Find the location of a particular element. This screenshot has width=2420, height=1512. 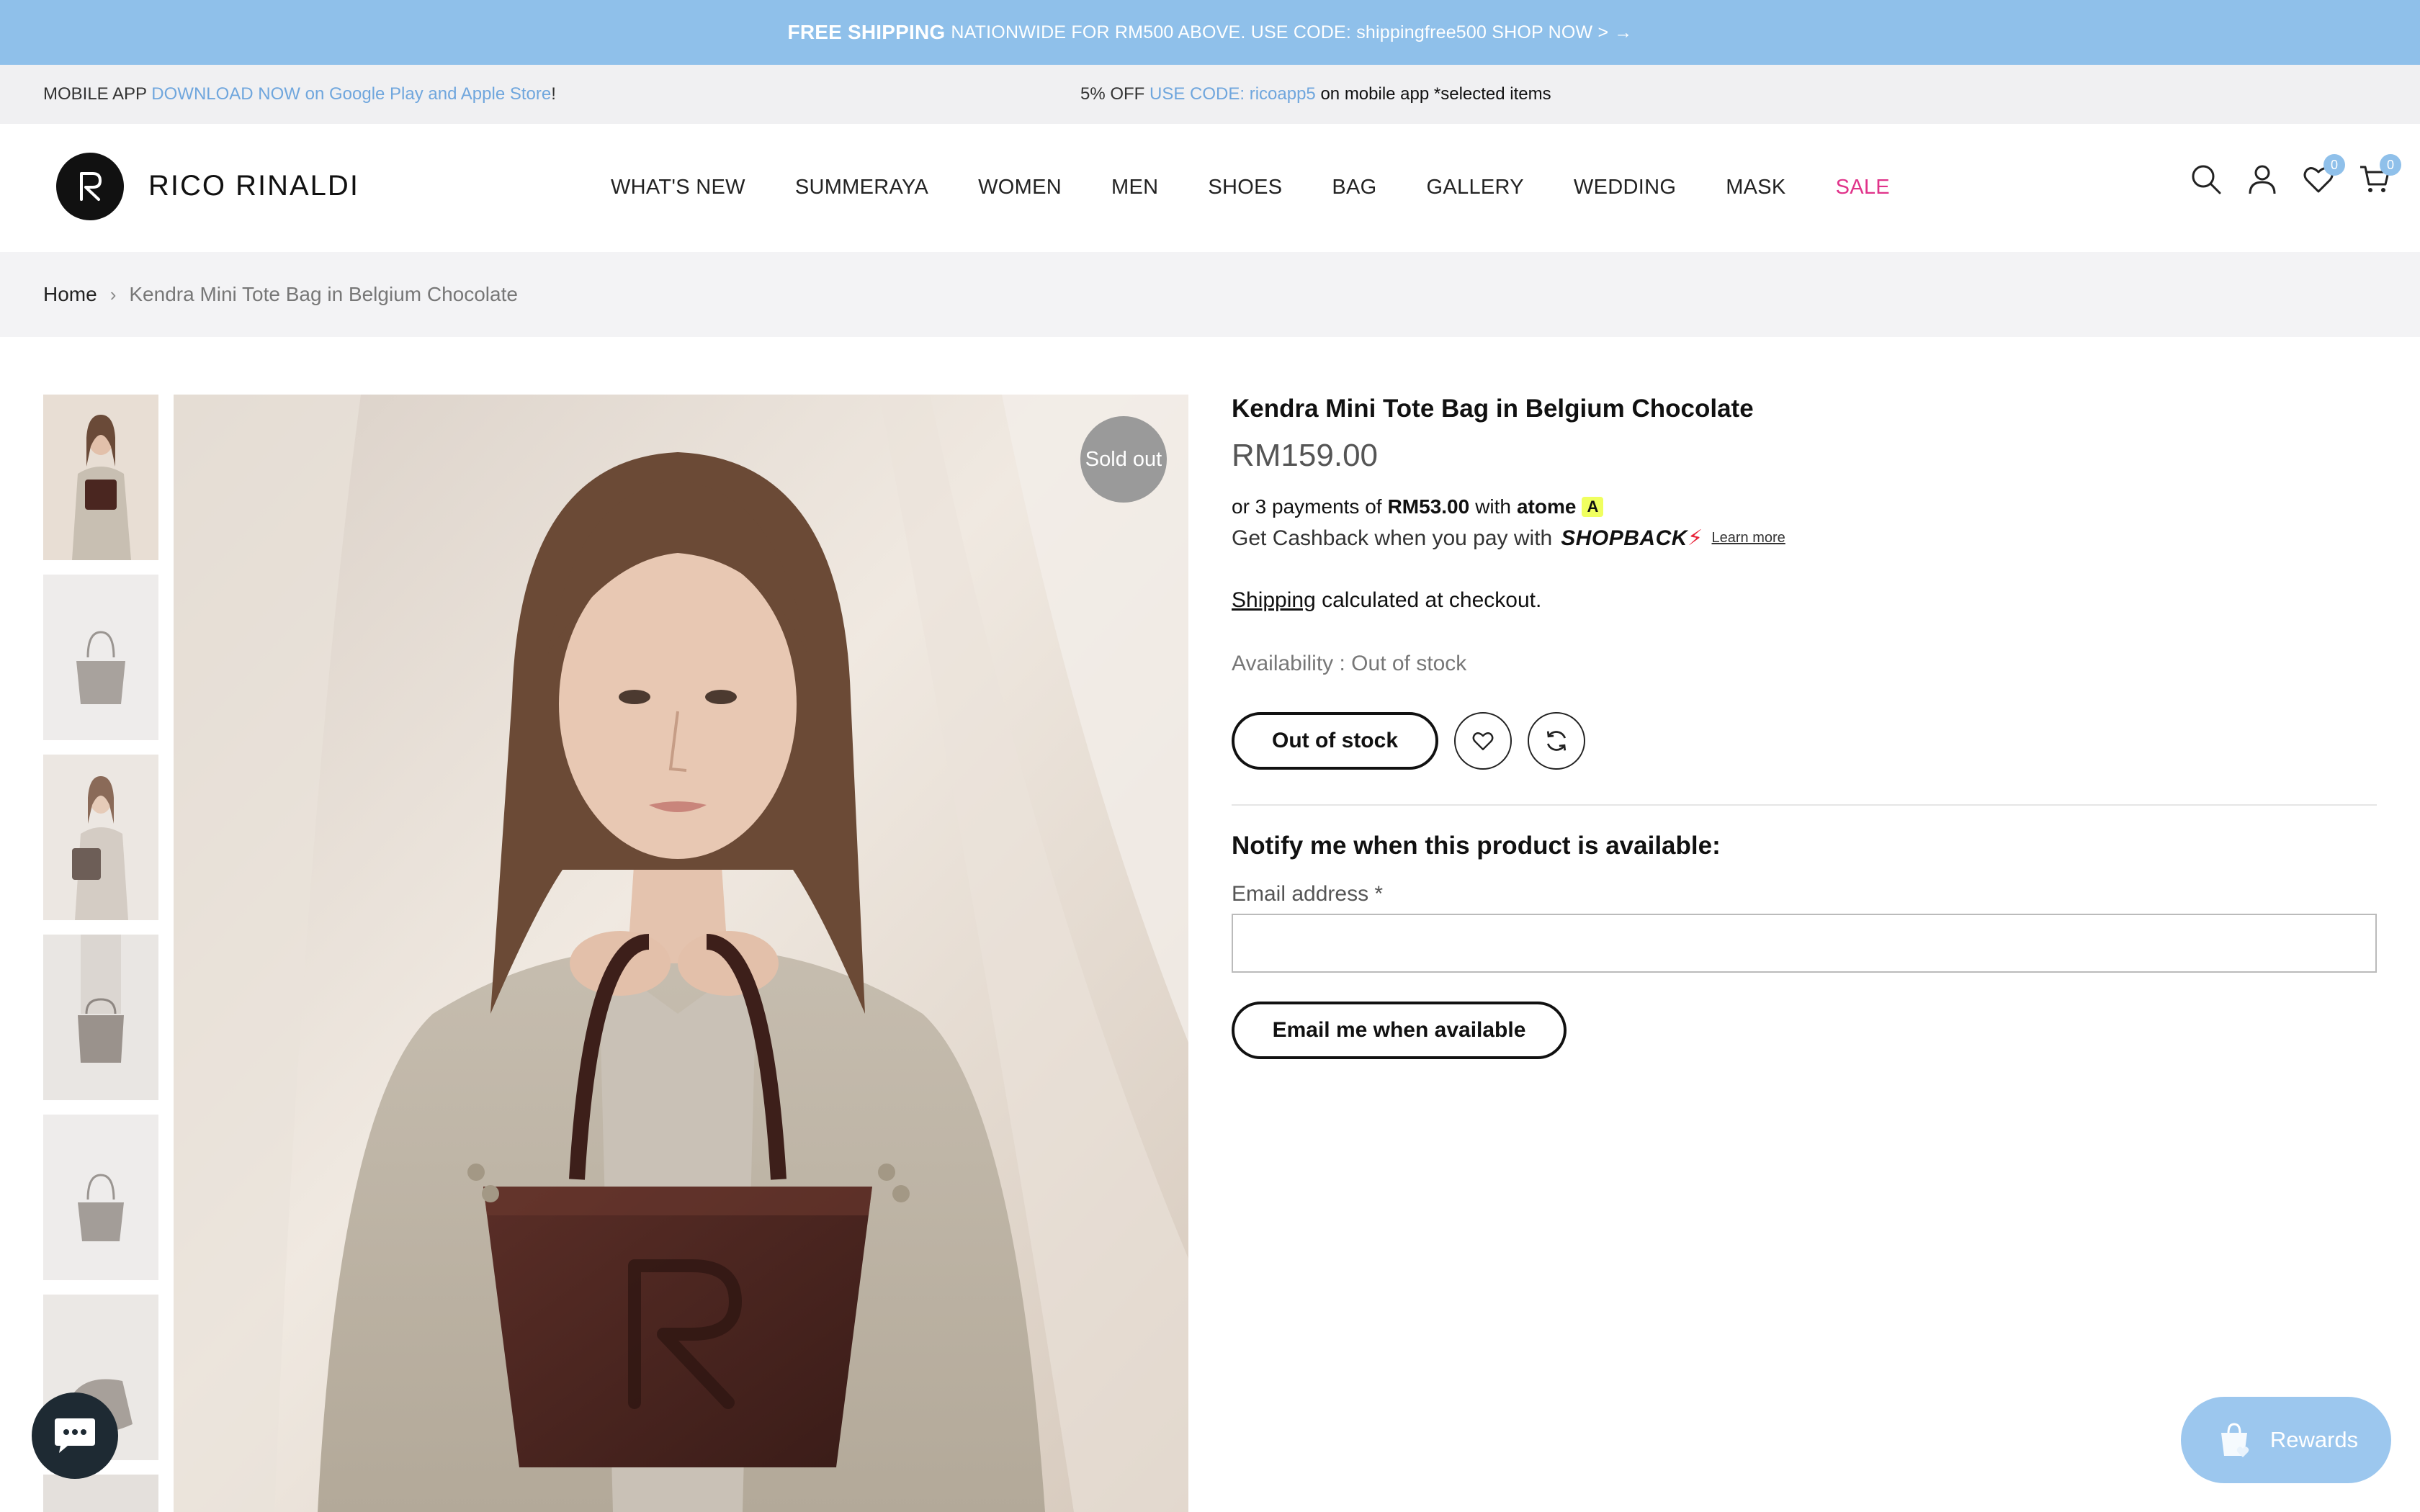

header-icons: 0 0 is located at coordinates (2294, 175).